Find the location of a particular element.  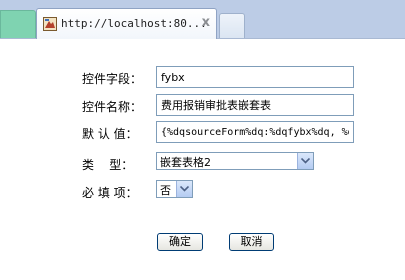

type-select-value: 嵌套表格2 is located at coordinates (185, 162).